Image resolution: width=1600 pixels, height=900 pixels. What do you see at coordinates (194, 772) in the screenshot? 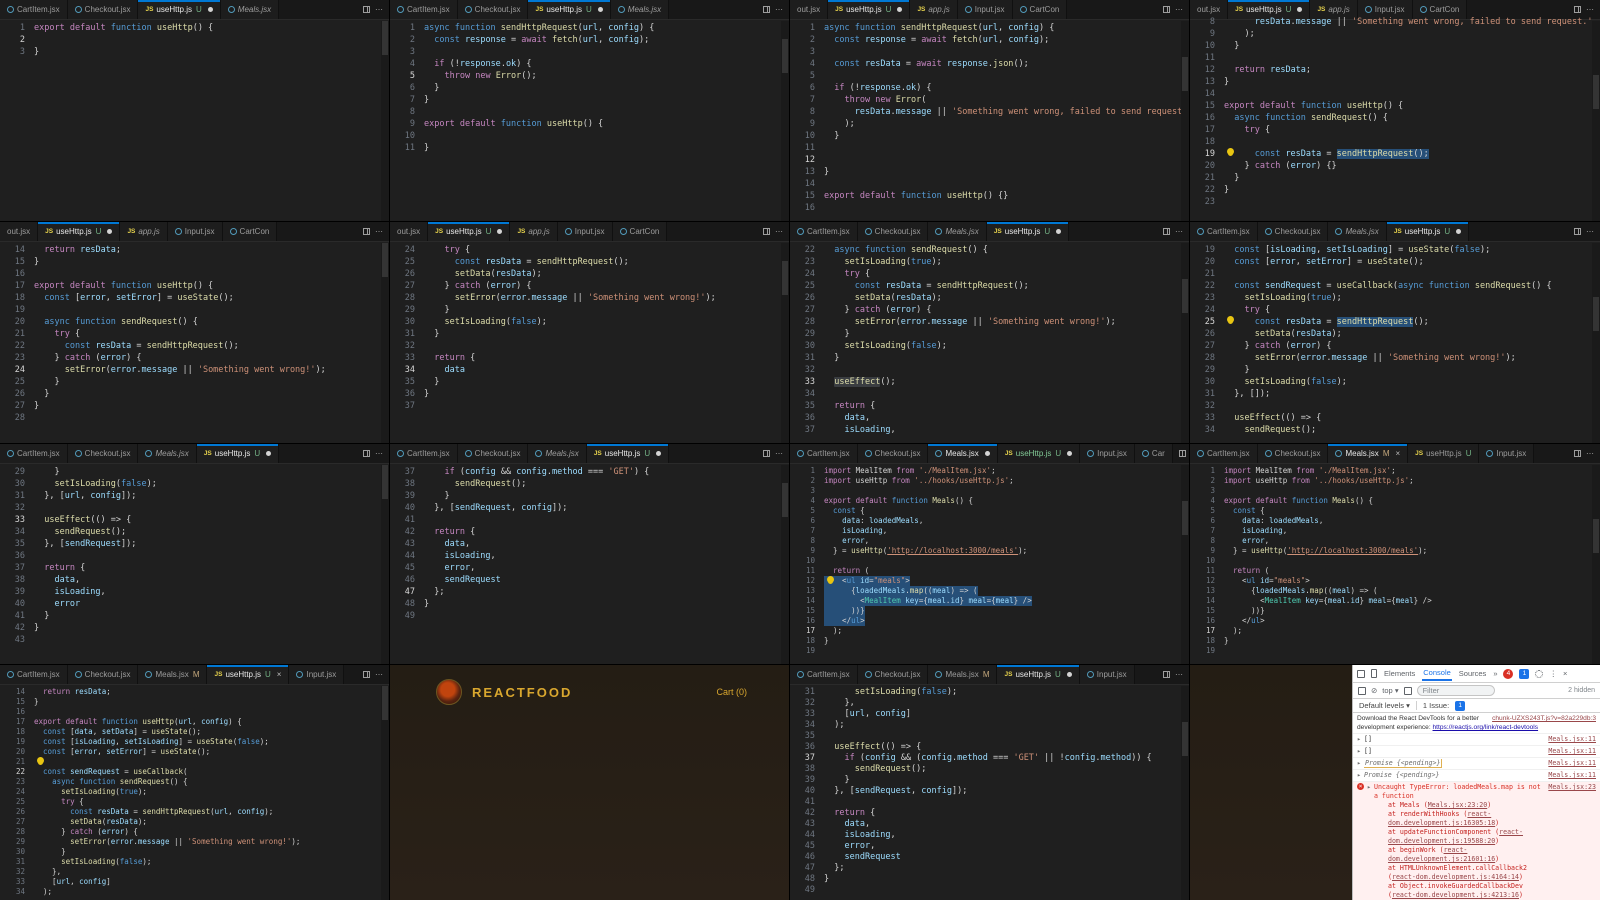
I see `code-line: 22 const sendRequest = useCallback(` at bounding box center [194, 772].